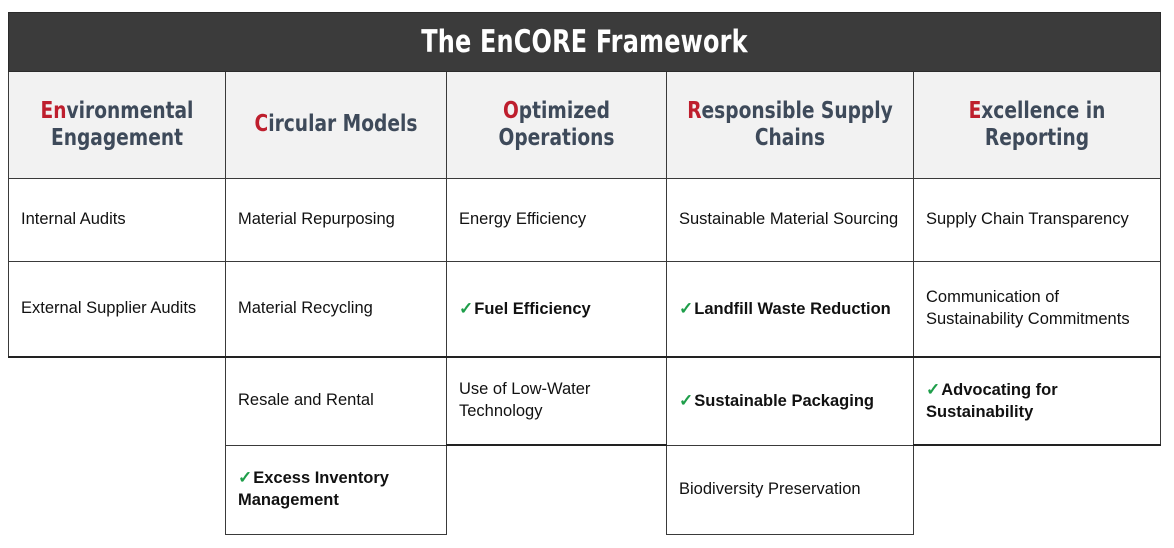 Image resolution: width=1174 pixels, height=548 pixels. What do you see at coordinates (1043, 110) in the screenshot?
I see `header-rest: xcellence in` at bounding box center [1043, 110].